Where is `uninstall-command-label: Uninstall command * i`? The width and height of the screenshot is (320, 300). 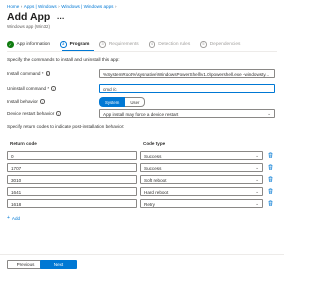 uninstall-command-label: Uninstall command * i is located at coordinates (31, 88).